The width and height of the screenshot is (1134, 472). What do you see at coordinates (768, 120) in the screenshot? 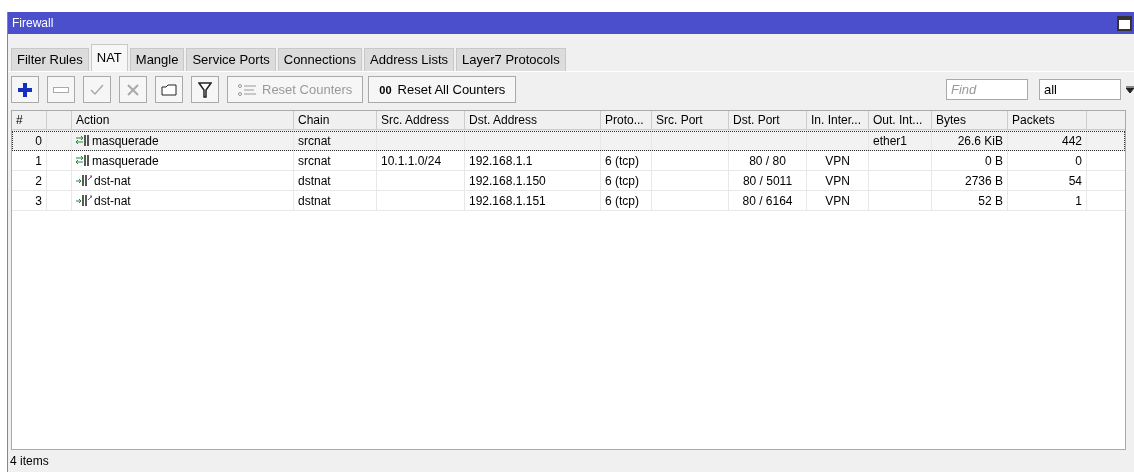
I see `column-header: Dst. Port` at bounding box center [768, 120].